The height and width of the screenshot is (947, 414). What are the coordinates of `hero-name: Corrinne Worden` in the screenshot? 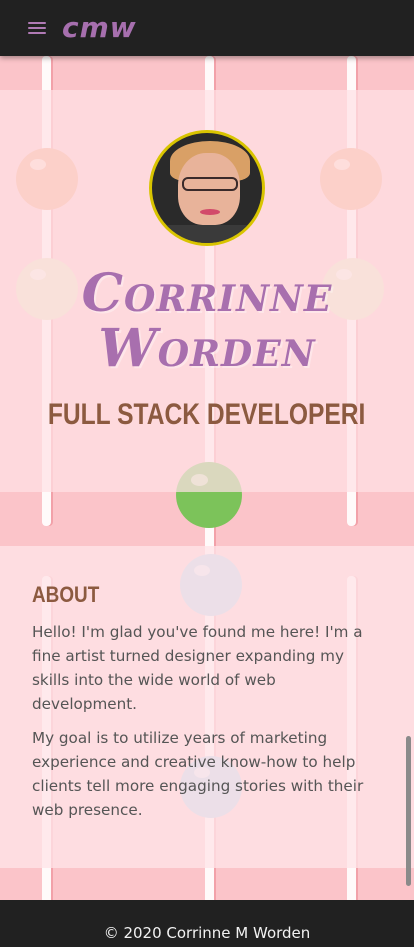 It's located at (207, 321).